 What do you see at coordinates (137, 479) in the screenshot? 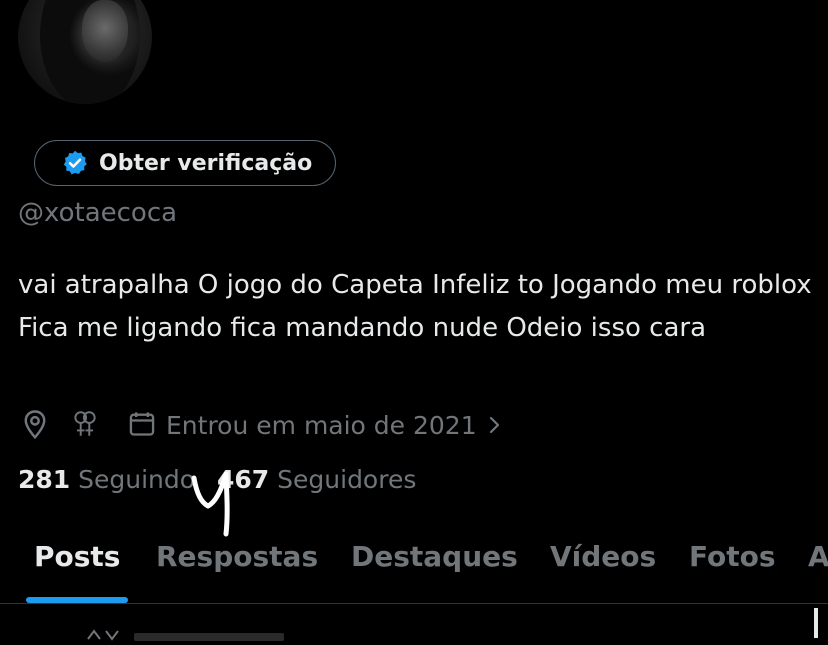
I see `following-label: Seguindo` at bounding box center [137, 479].